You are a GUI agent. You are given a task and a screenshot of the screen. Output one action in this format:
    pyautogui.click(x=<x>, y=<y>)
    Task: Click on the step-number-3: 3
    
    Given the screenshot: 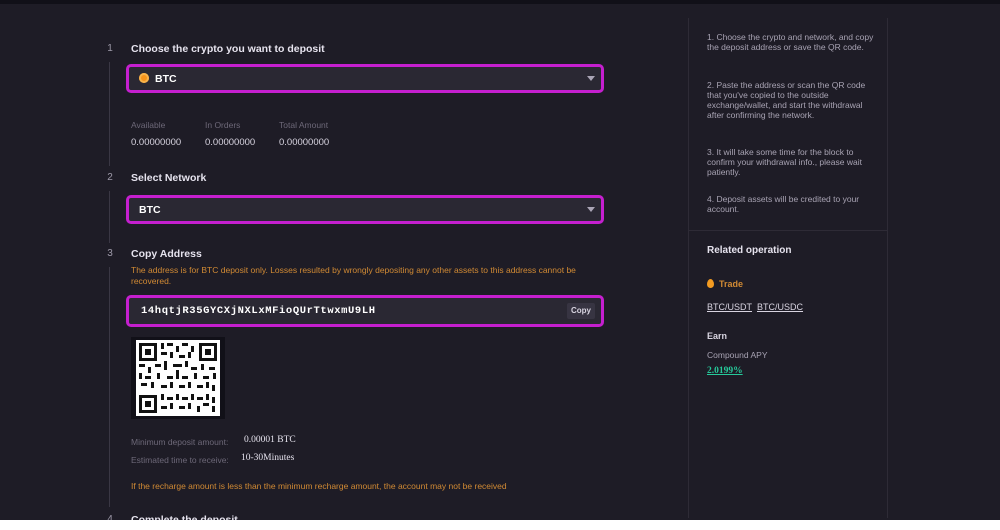 What is the action you would take?
    pyautogui.click(x=110, y=253)
    